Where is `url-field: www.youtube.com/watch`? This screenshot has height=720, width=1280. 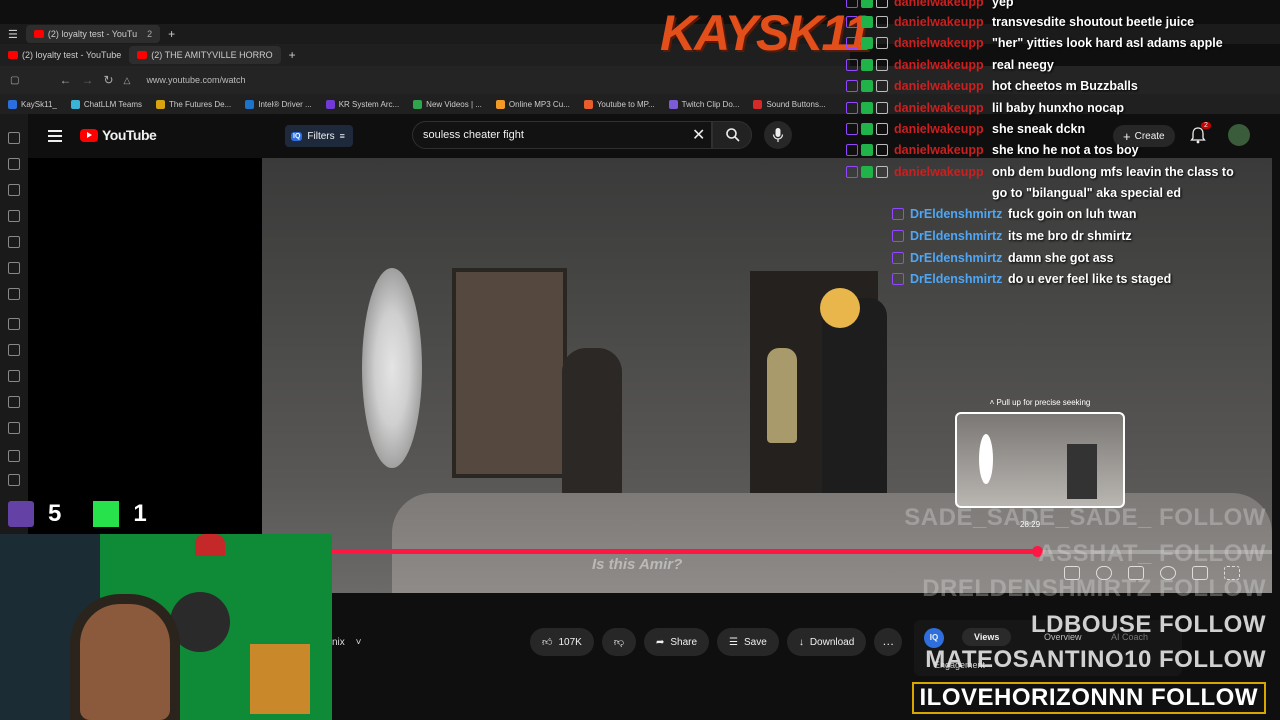 url-field: www.youtube.com/watch is located at coordinates (195, 80).